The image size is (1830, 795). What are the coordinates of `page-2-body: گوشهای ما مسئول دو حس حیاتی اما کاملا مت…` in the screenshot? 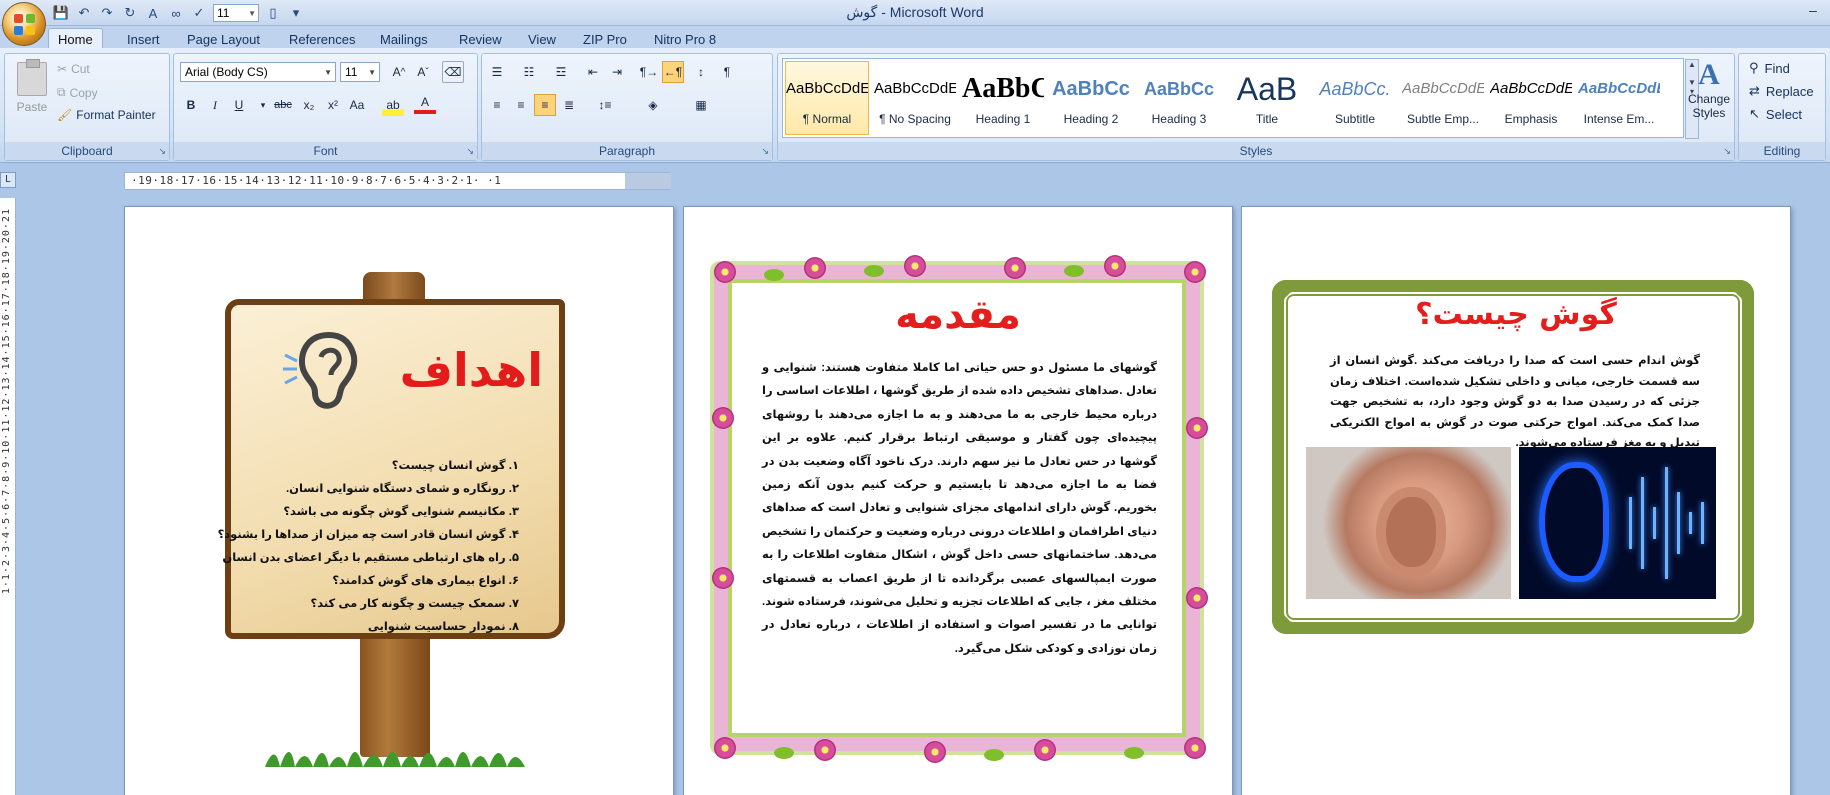 It's located at (959, 508).